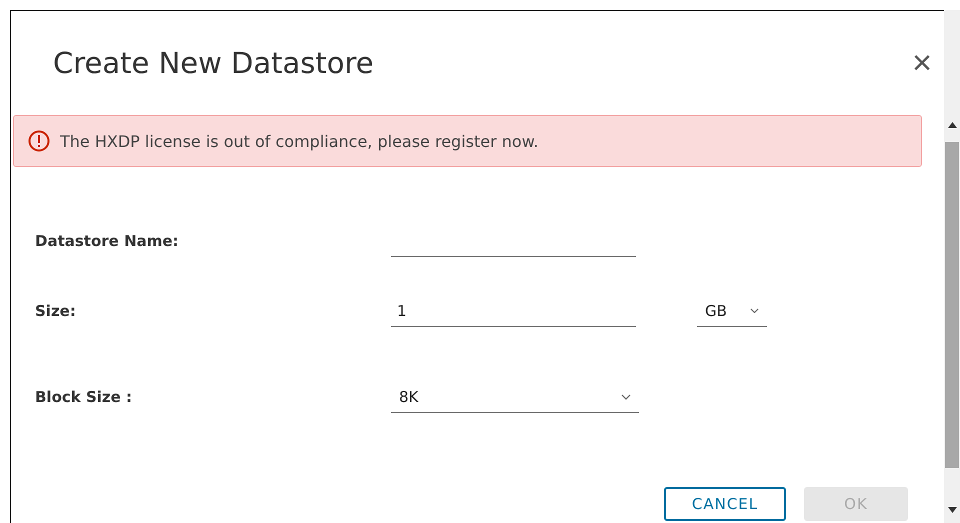 The width and height of the screenshot is (960, 523). What do you see at coordinates (952, 125) in the screenshot?
I see `scroll-up-icon` at bounding box center [952, 125].